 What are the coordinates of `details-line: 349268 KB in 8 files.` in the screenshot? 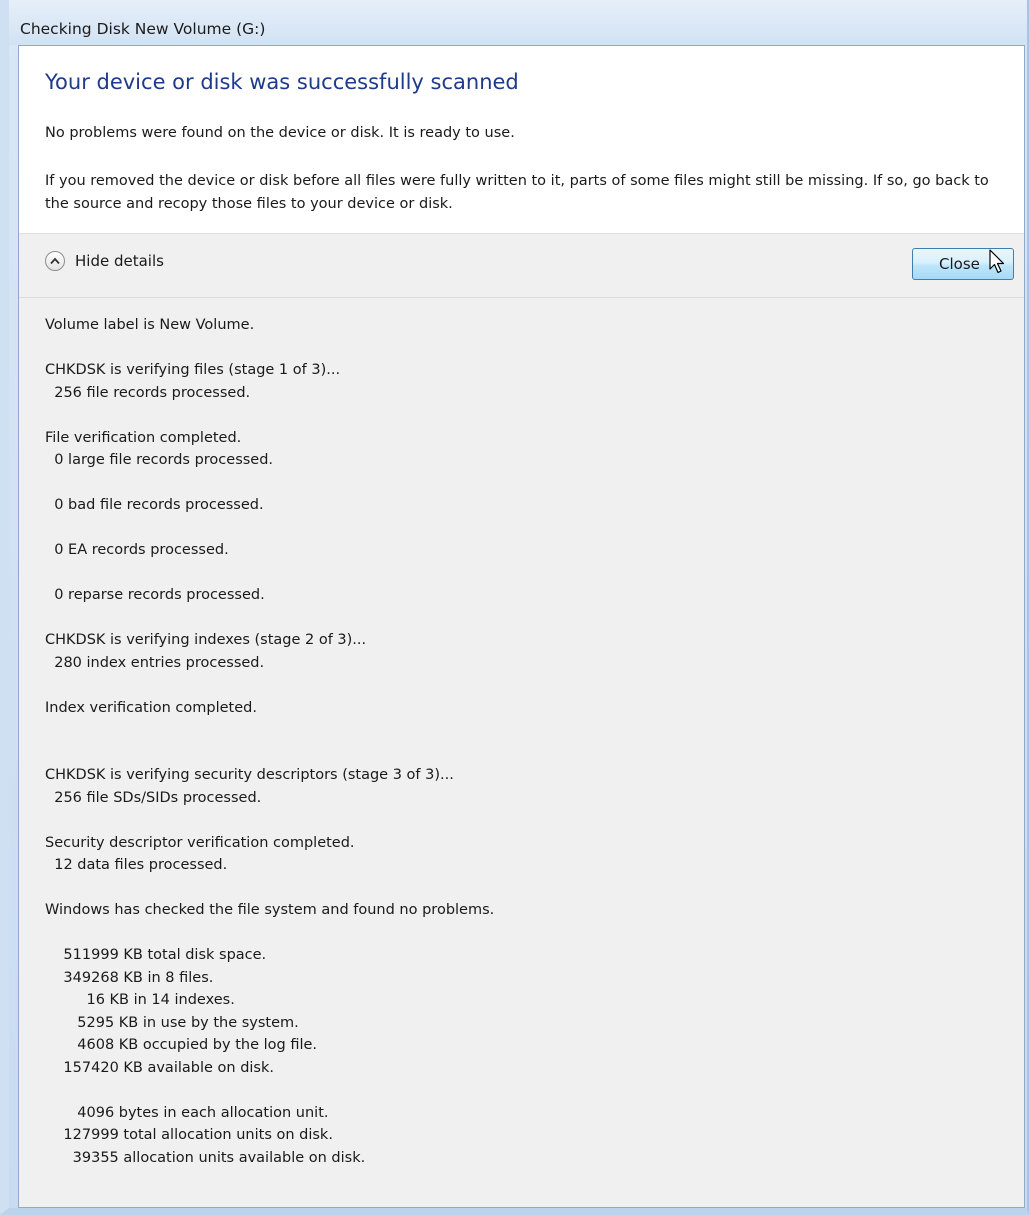 It's located at (129, 977).